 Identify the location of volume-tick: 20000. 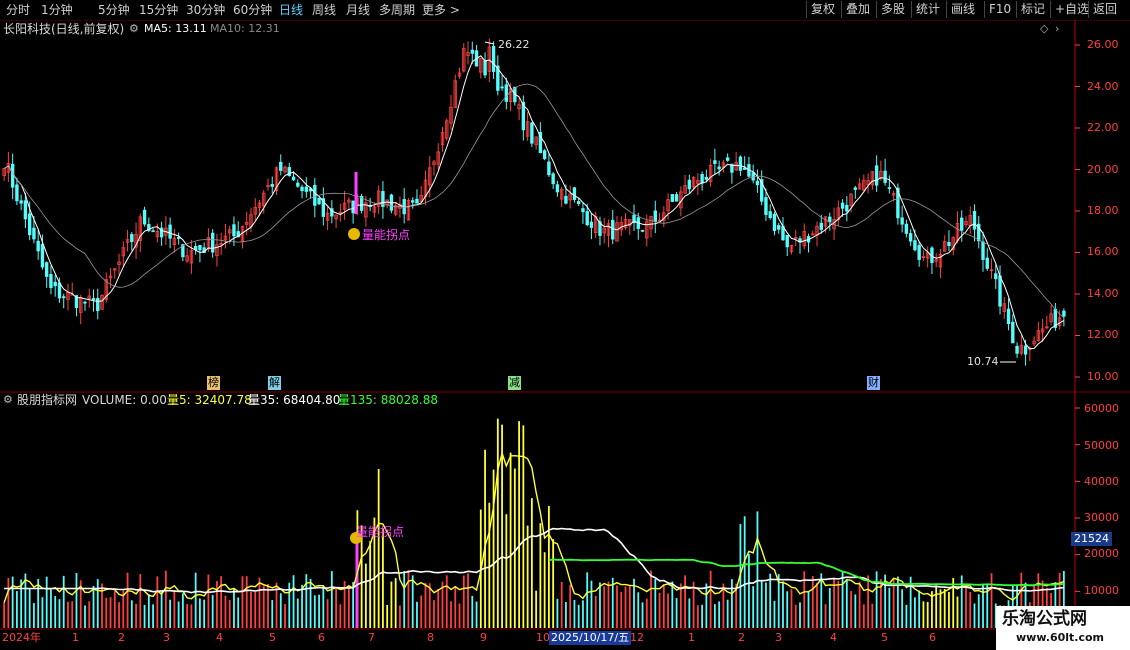
(1101, 553).